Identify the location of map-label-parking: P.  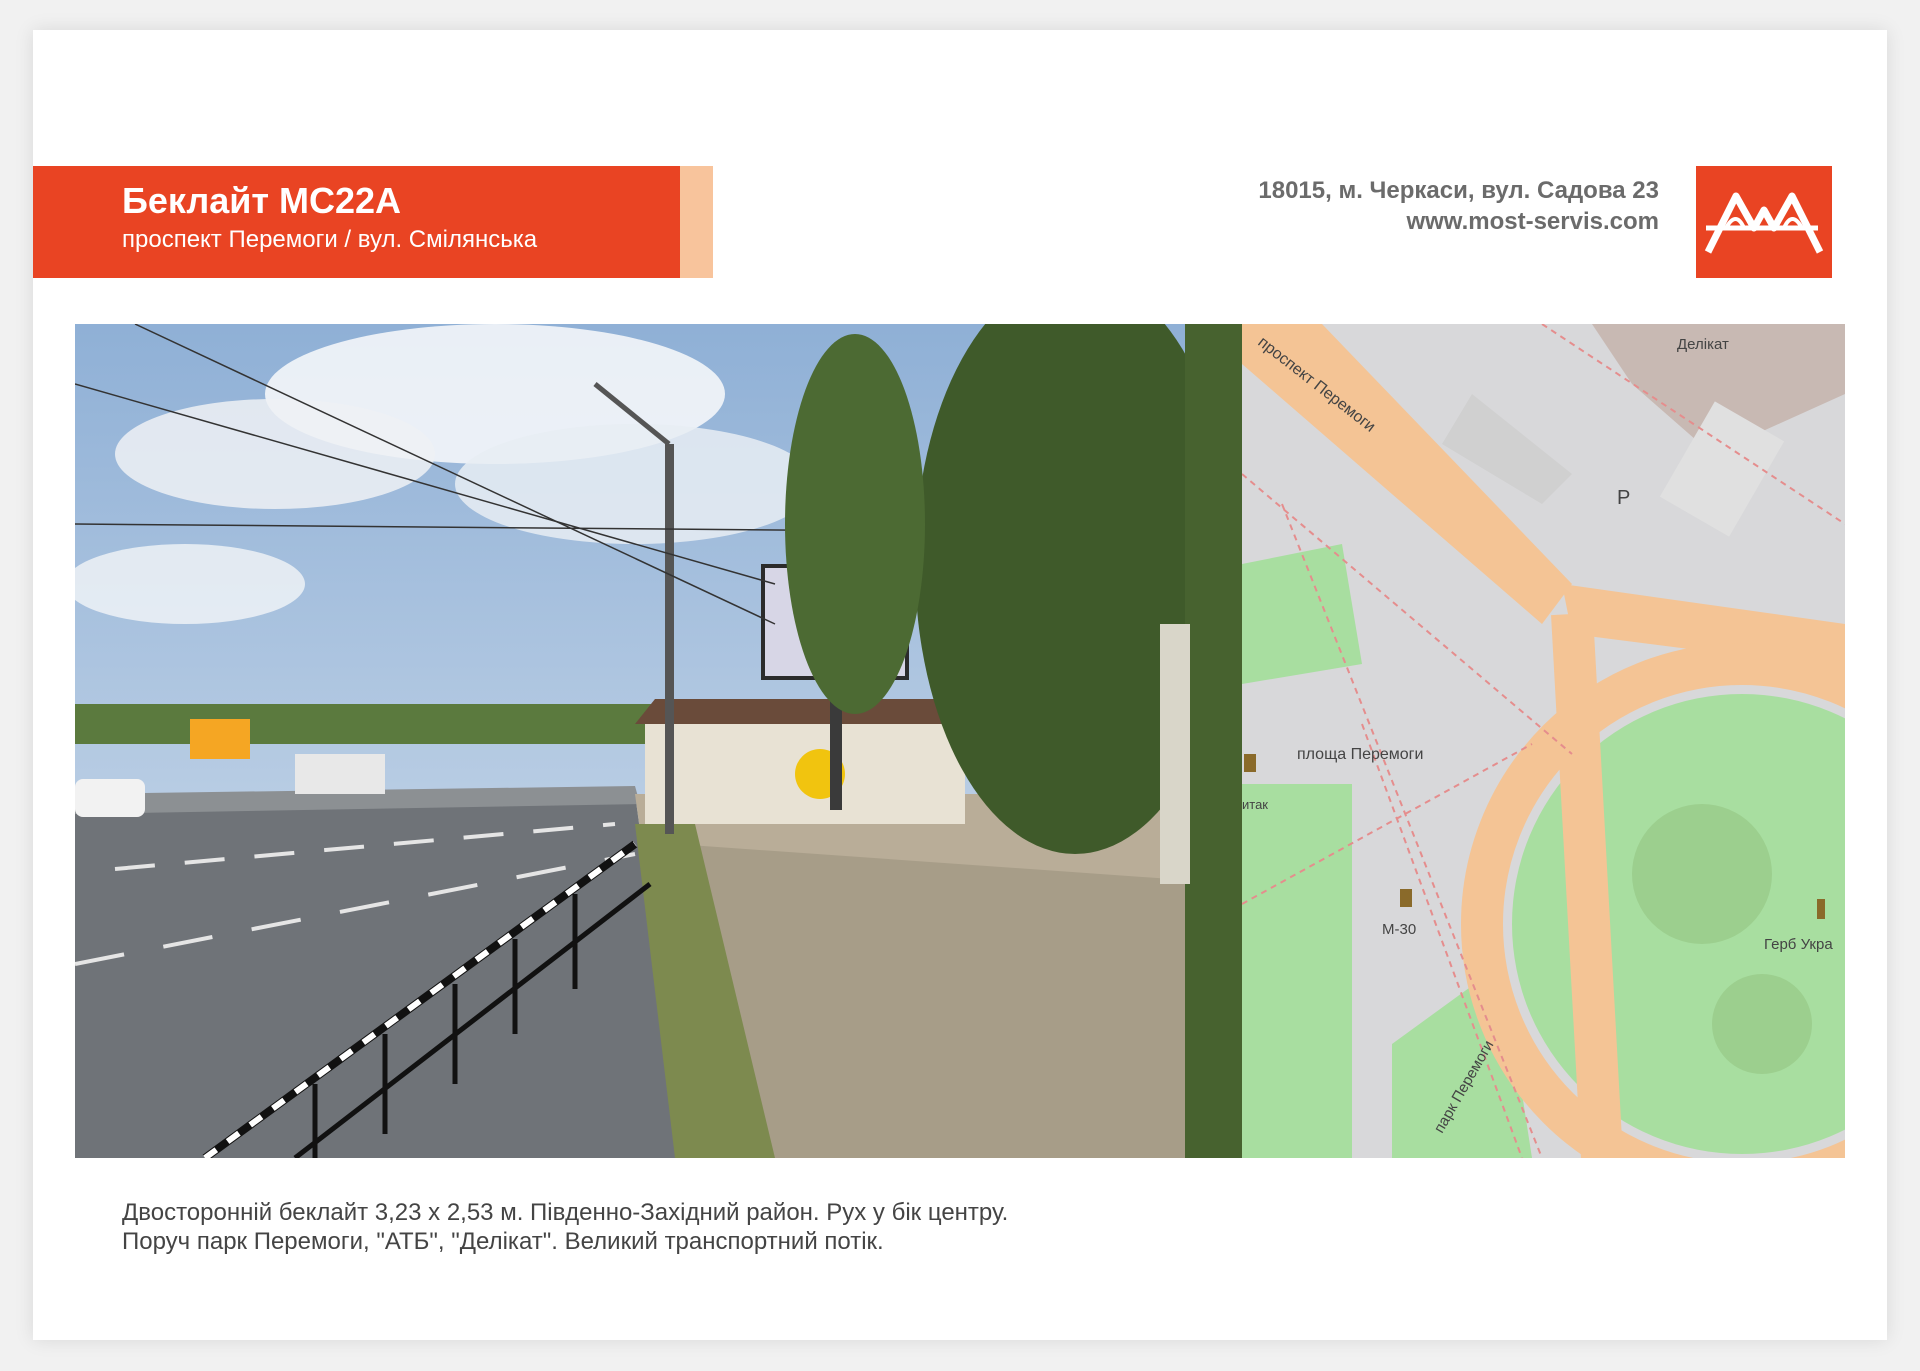
(1623, 498).